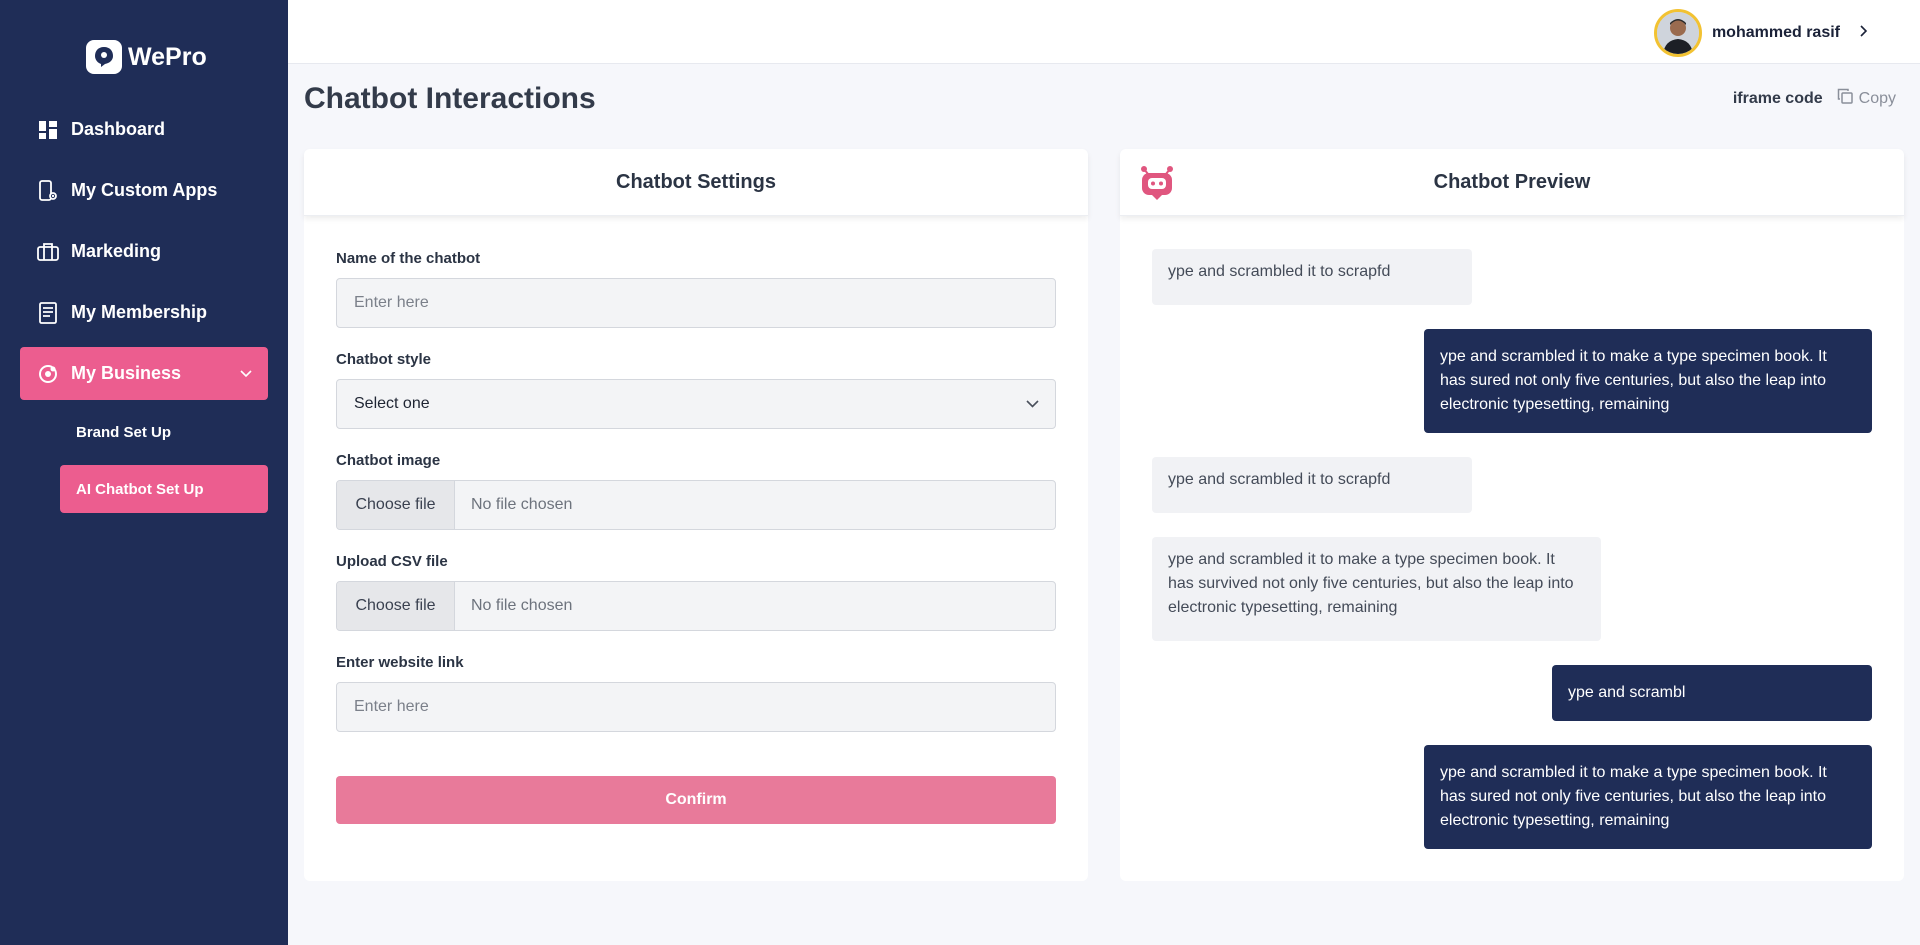 This screenshot has height=945, width=1920. What do you see at coordinates (104, 57) in the screenshot?
I see `brand-logo-icon` at bounding box center [104, 57].